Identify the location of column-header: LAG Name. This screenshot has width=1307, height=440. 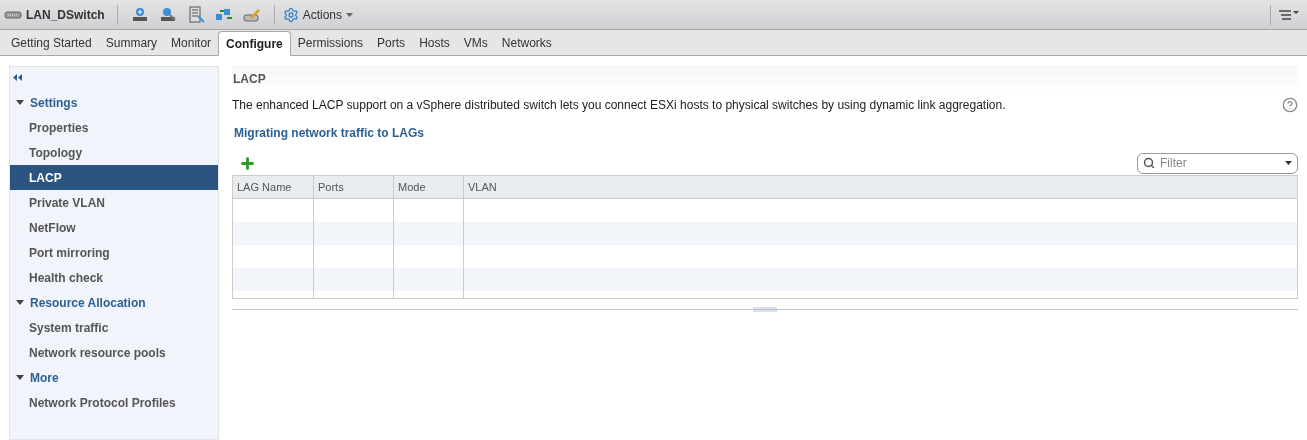
(273, 187).